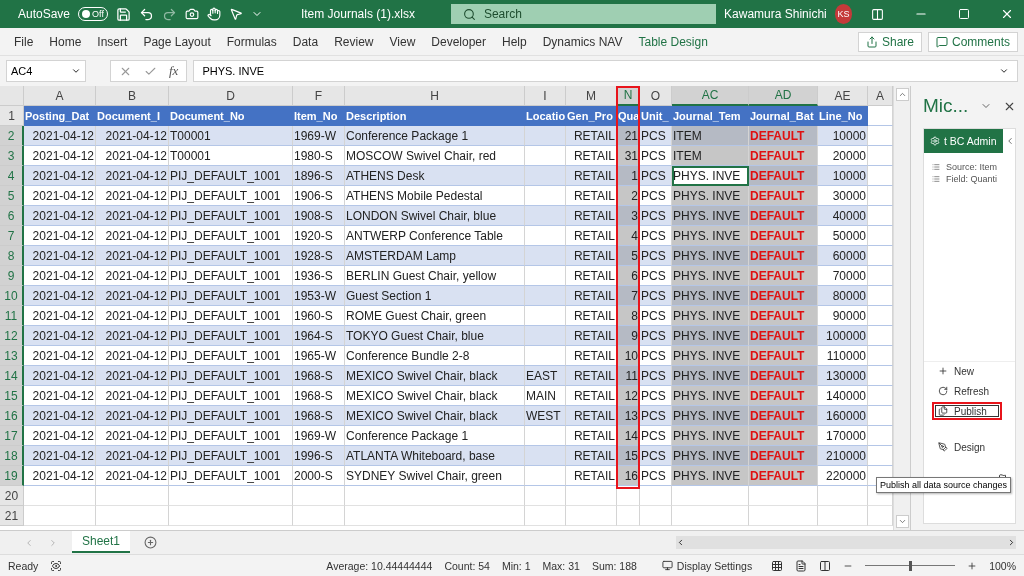  What do you see at coordinates (1004, 71) in the screenshot?
I see `expand-icon` at bounding box center [1004, 71].